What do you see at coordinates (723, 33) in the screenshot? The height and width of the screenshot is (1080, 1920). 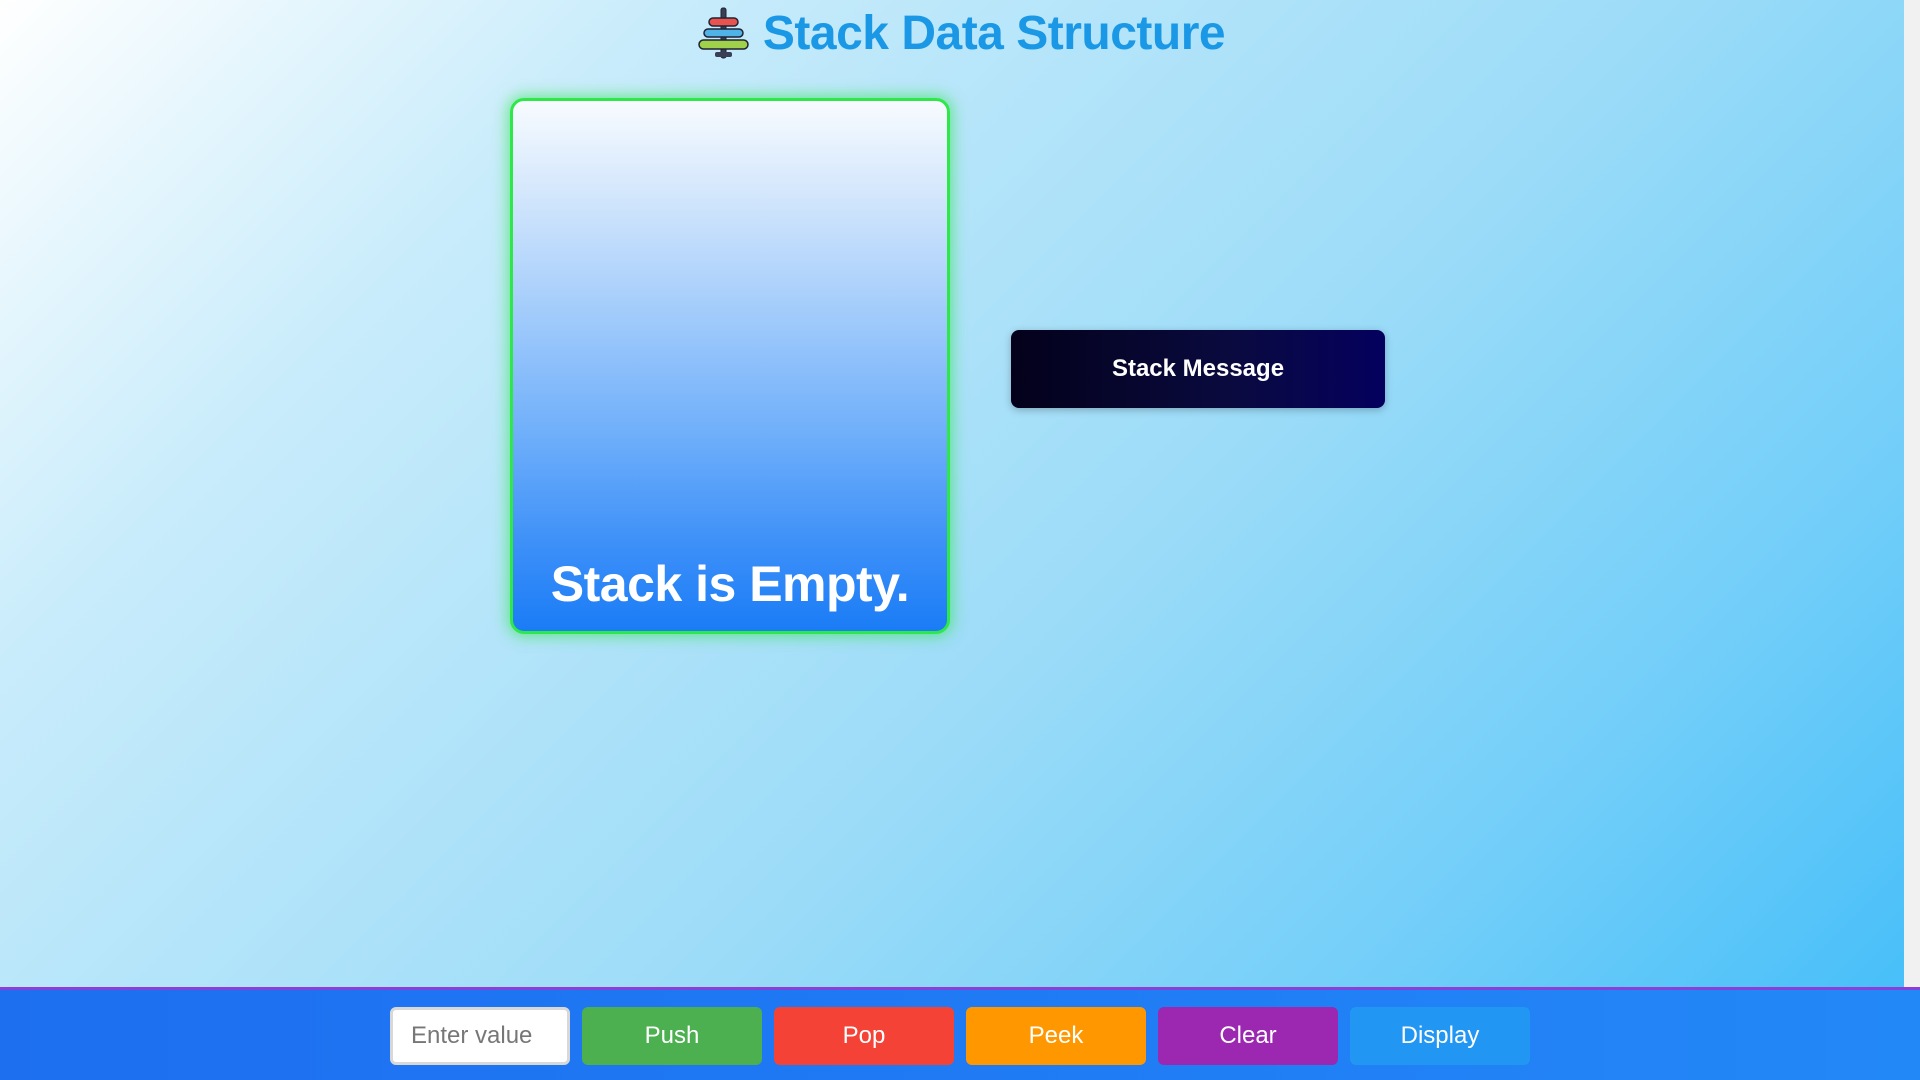 I see `stack-rings-icon` at bounding box center [723, 33].